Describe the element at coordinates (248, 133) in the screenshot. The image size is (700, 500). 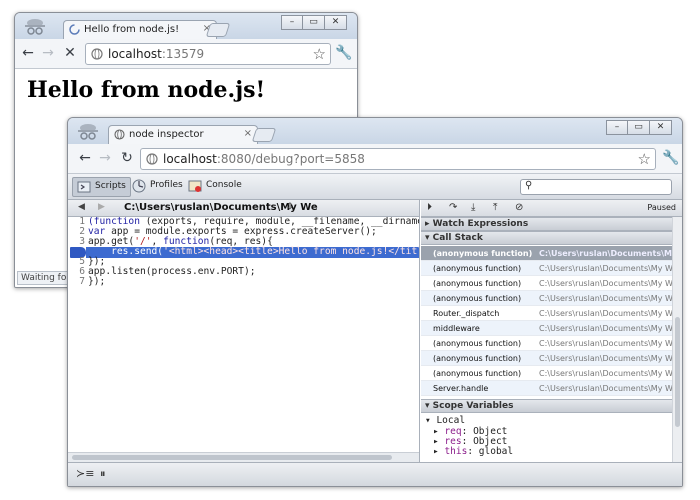
I see `tab-close-icon: ×` at that location.